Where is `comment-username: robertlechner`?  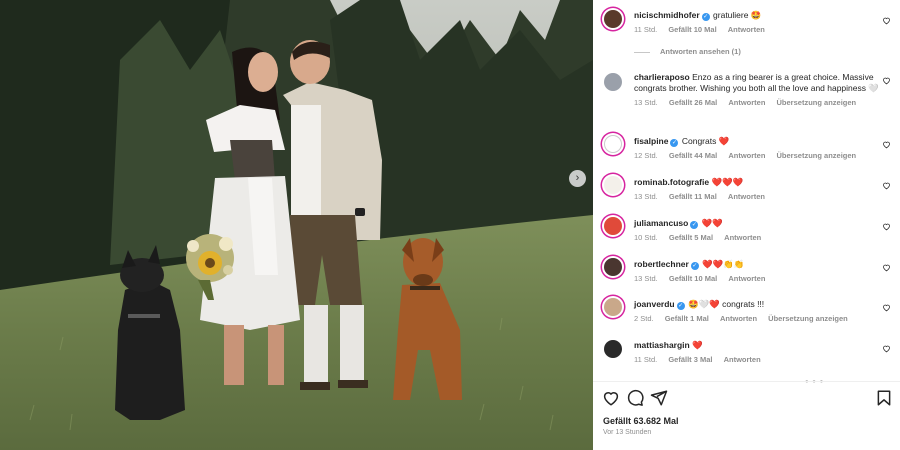
comment-username: robertlechner is located at coordinates (661, 264).